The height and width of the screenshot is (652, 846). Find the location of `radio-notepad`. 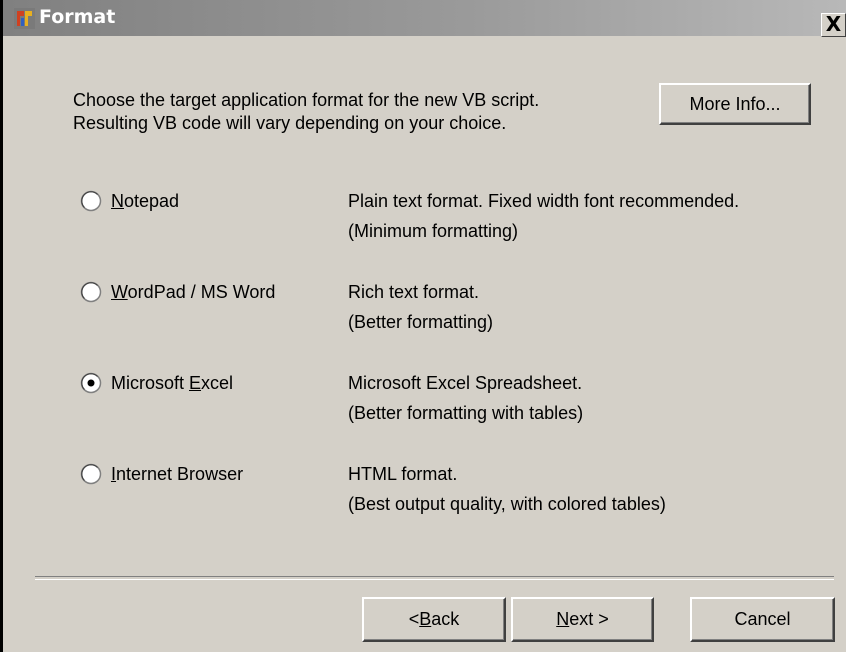

radio-notepad is located at coordinates (91, 201).